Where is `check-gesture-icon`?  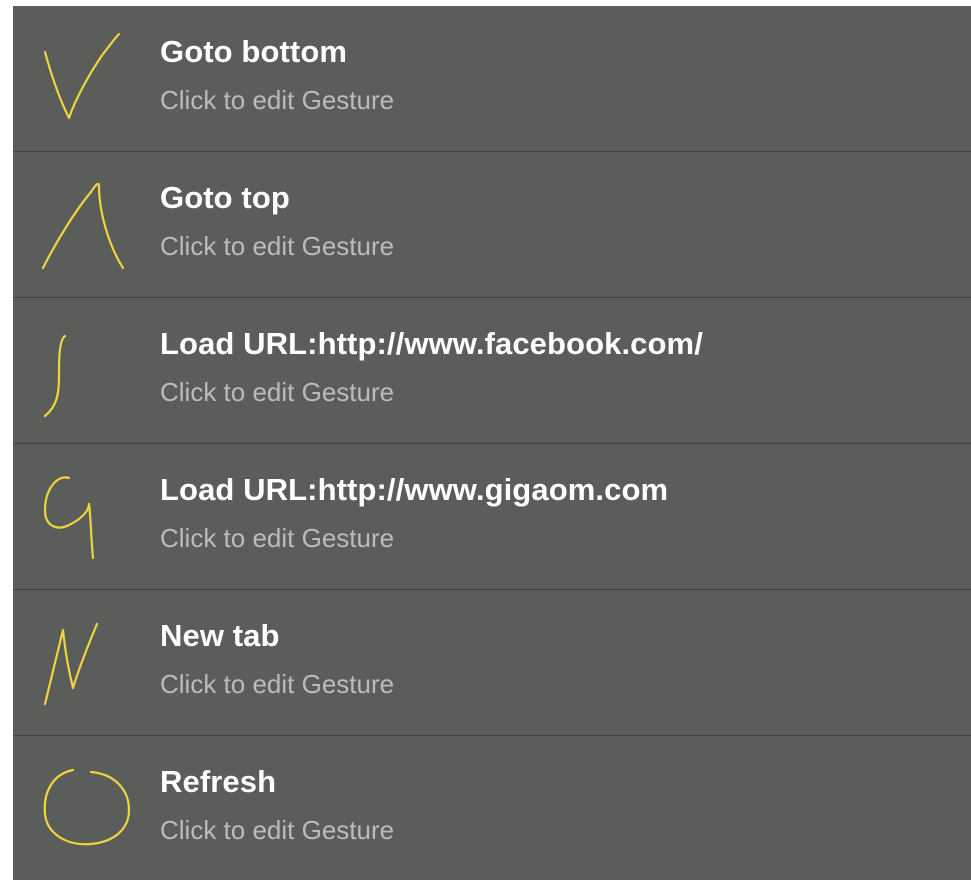 check-gesture-icon is located at coordinates (89, 78).